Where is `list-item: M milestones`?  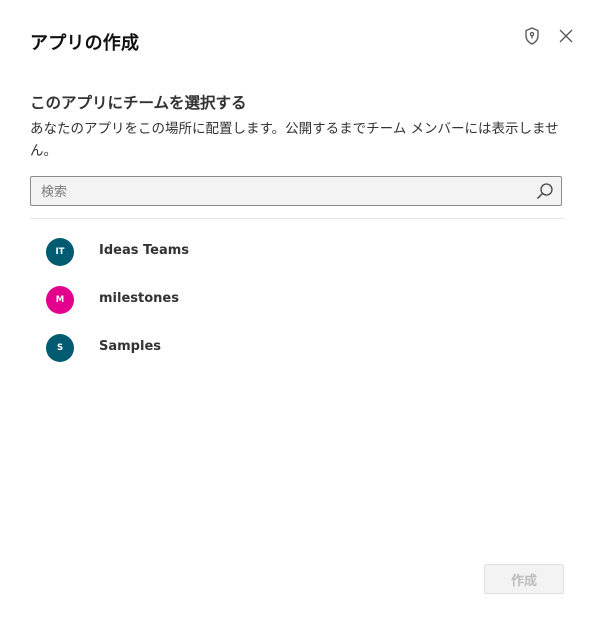
list-item: M milestones is located at coordinates (297, 300).